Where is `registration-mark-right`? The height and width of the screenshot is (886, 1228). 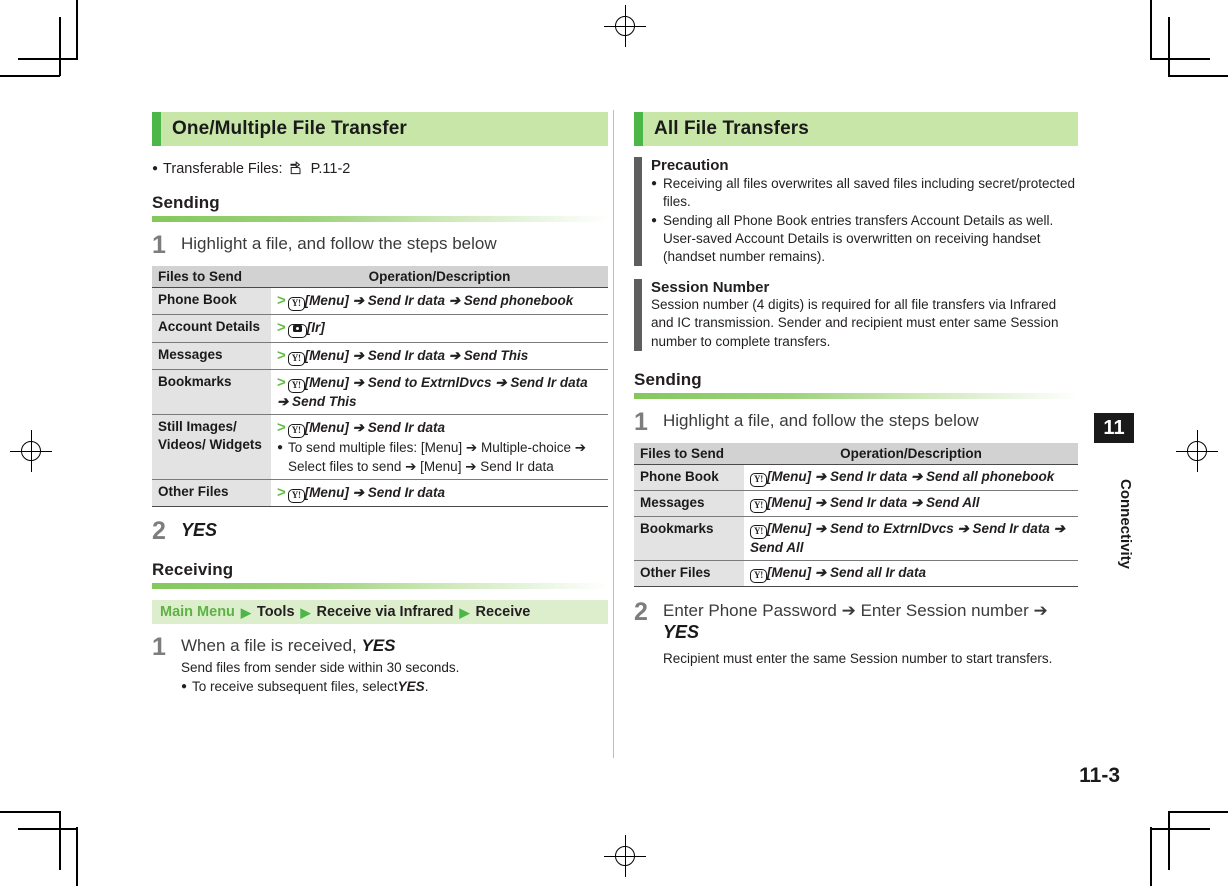
registration-mark-right is located at coordinates (1197, 451).